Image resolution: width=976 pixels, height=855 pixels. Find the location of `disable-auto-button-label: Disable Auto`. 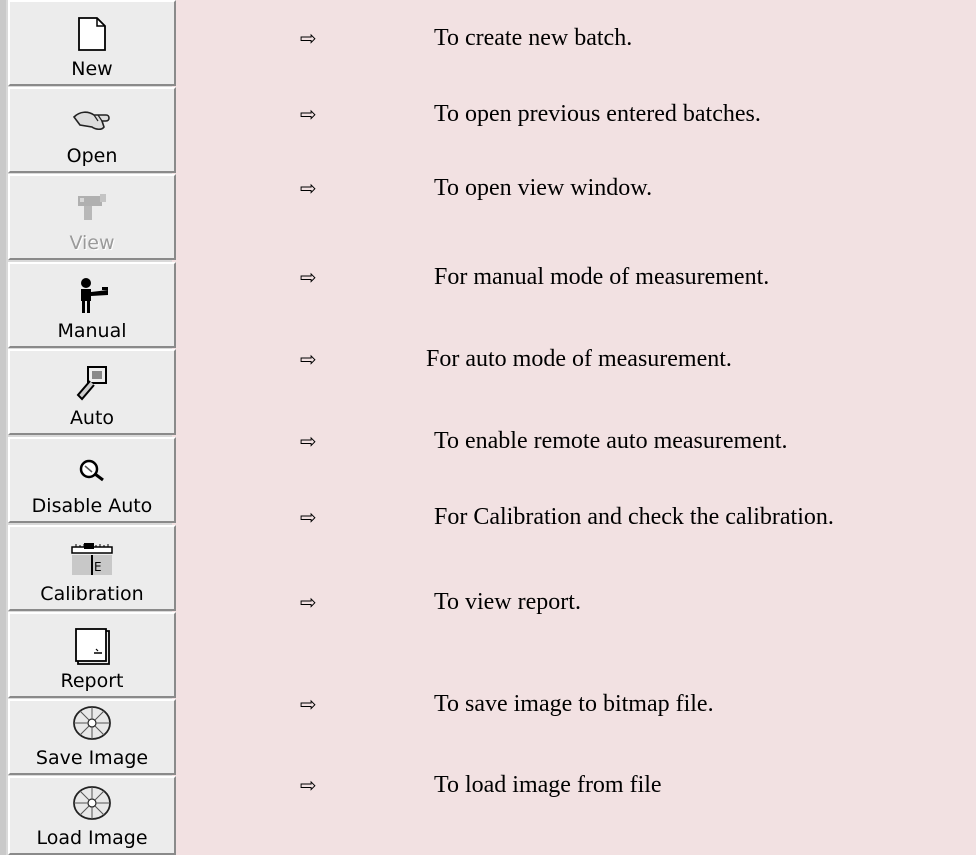

disable-auto-button-label: Disable Auto is located at coordinates (92, 506).